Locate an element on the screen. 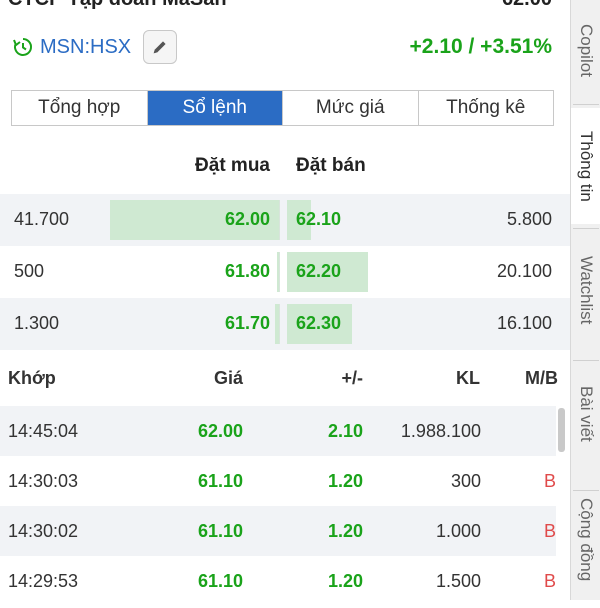  match-history-row: 14:45:04 62.00 2.10 1.988.100 is located at coordinates (278, 431).